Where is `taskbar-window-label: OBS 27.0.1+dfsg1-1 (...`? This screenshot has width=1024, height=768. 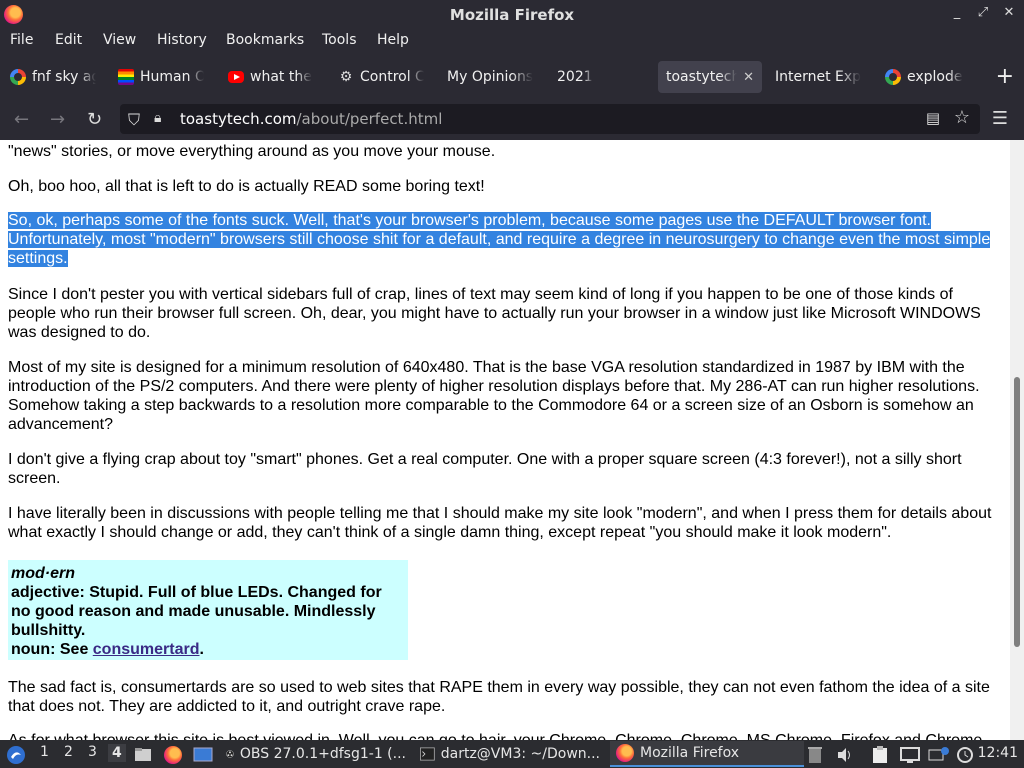
taskbar-window-label: OBS 27.0.1+dfsg1-1 (... is located at coordinates (322, 754).